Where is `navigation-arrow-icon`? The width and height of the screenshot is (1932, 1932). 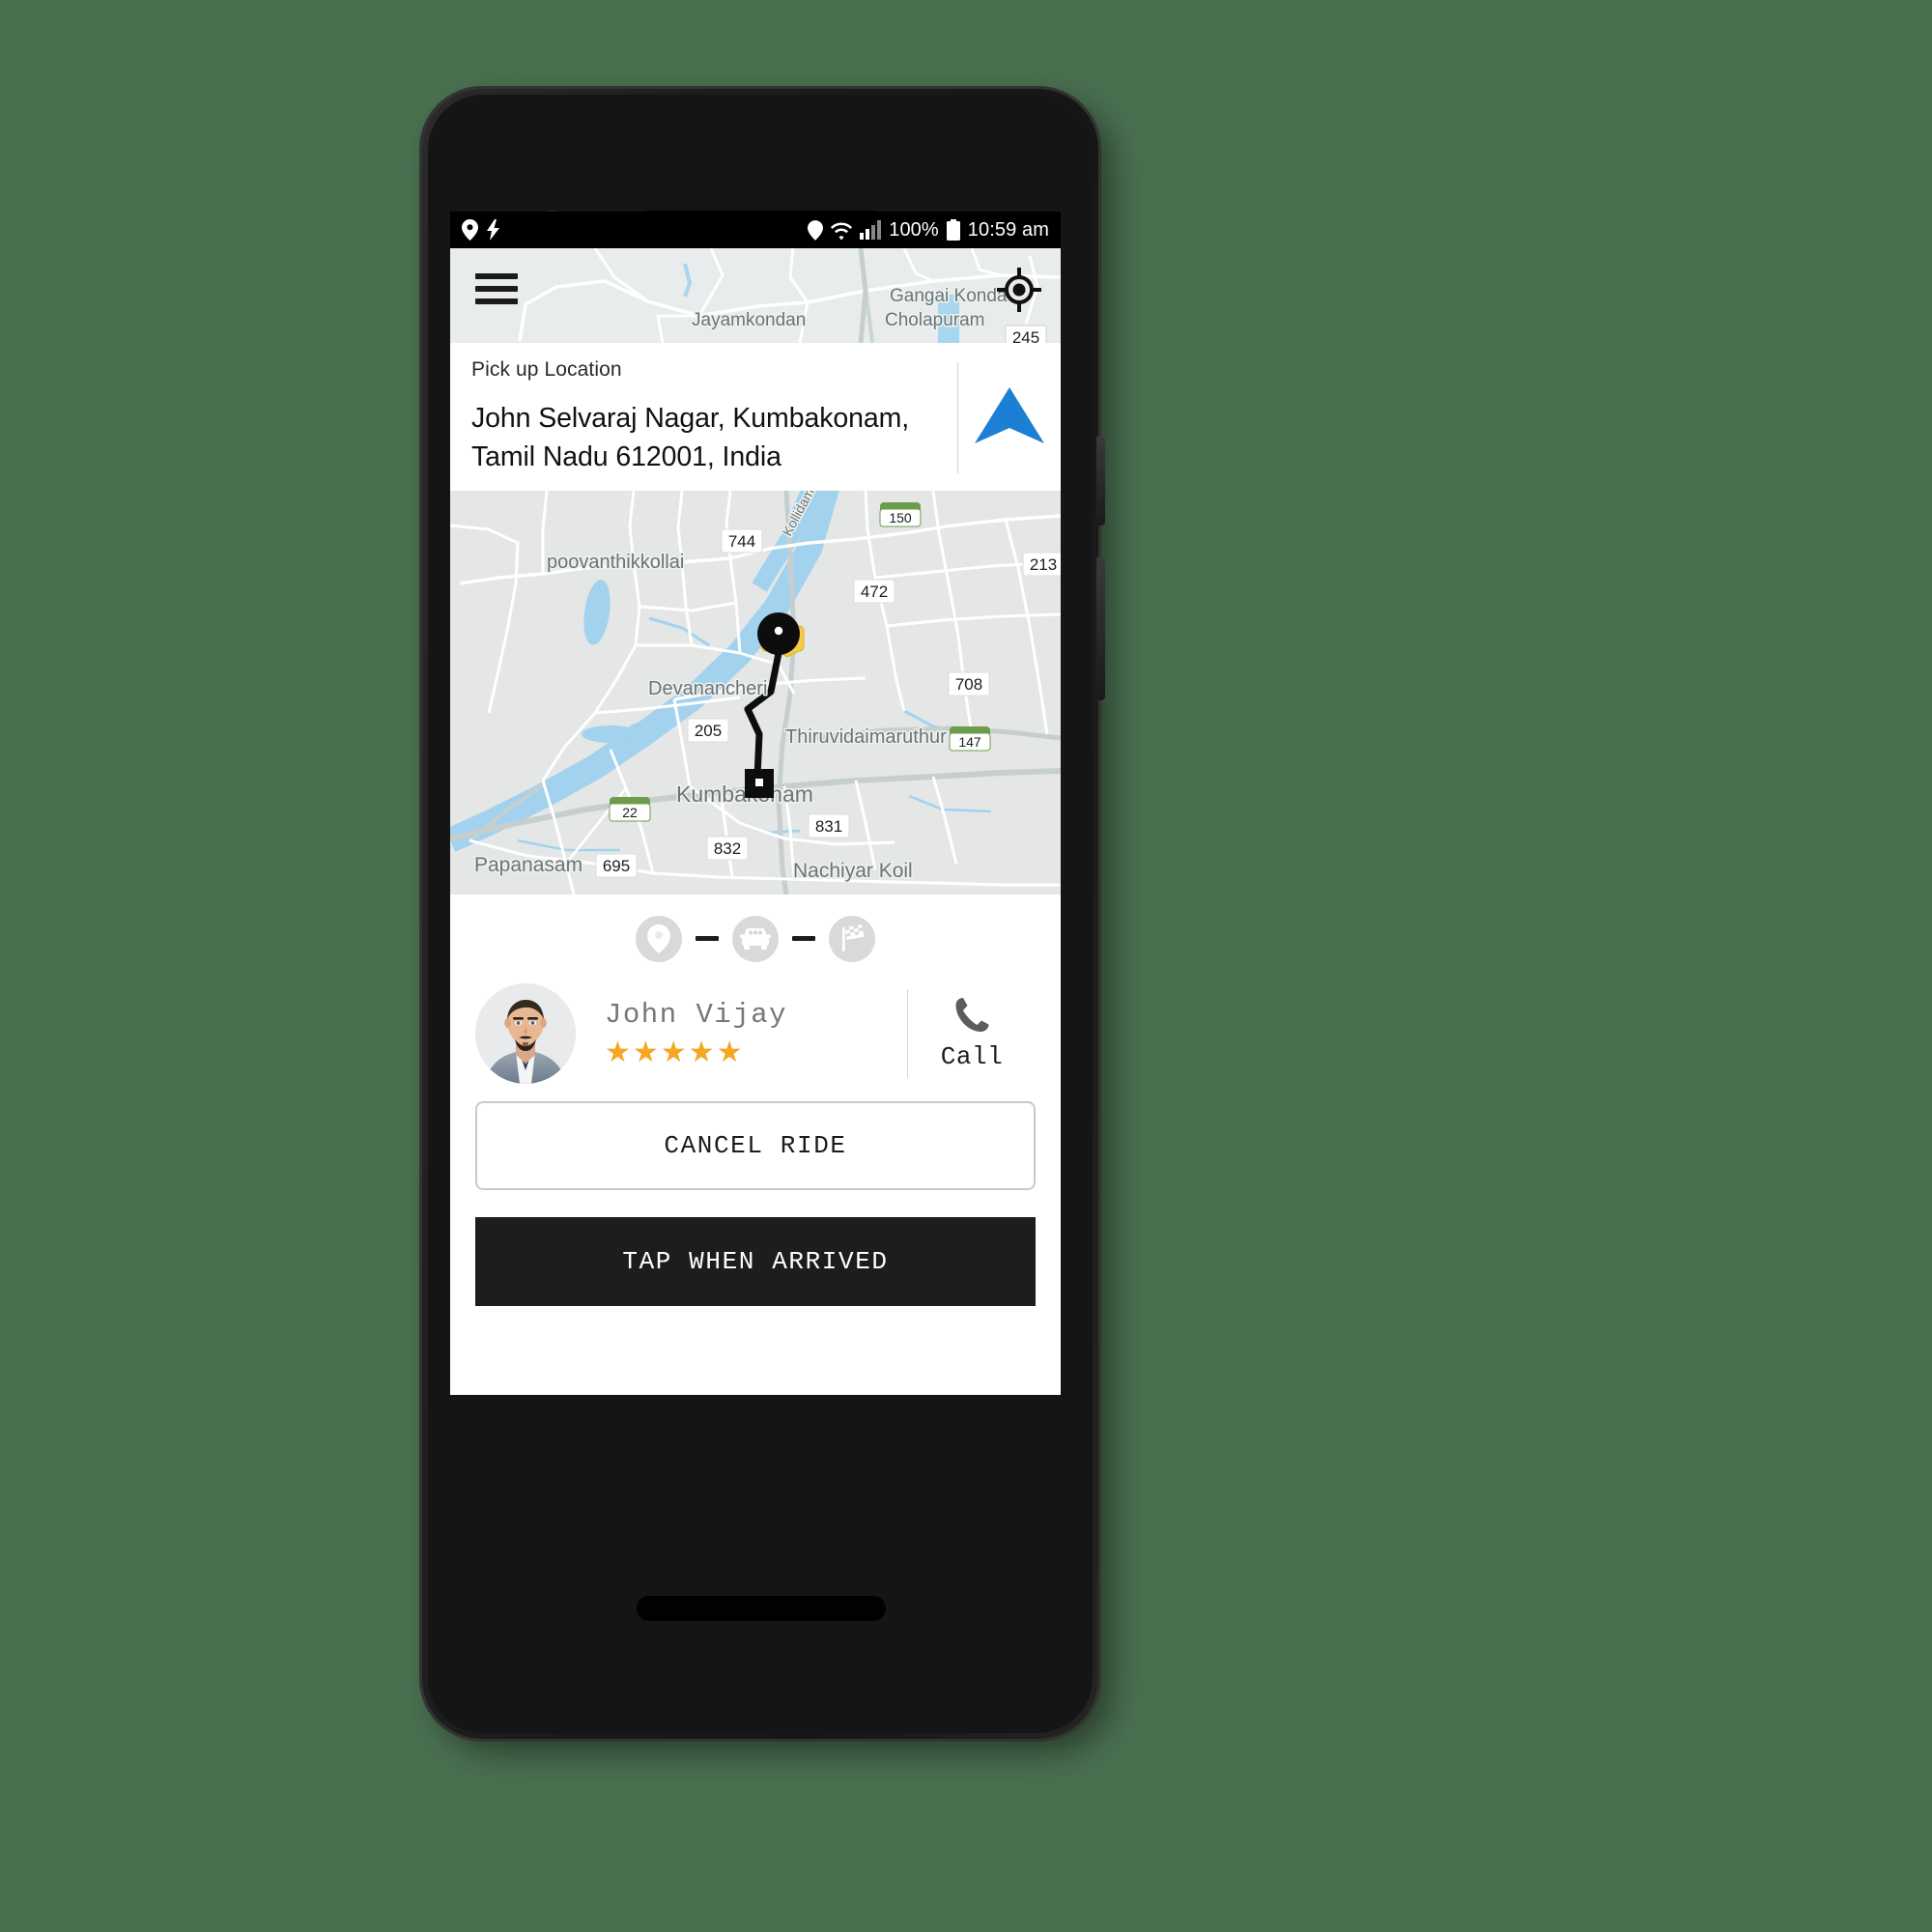 navigation-arrow-icon is located at coordinates (1009, 415).